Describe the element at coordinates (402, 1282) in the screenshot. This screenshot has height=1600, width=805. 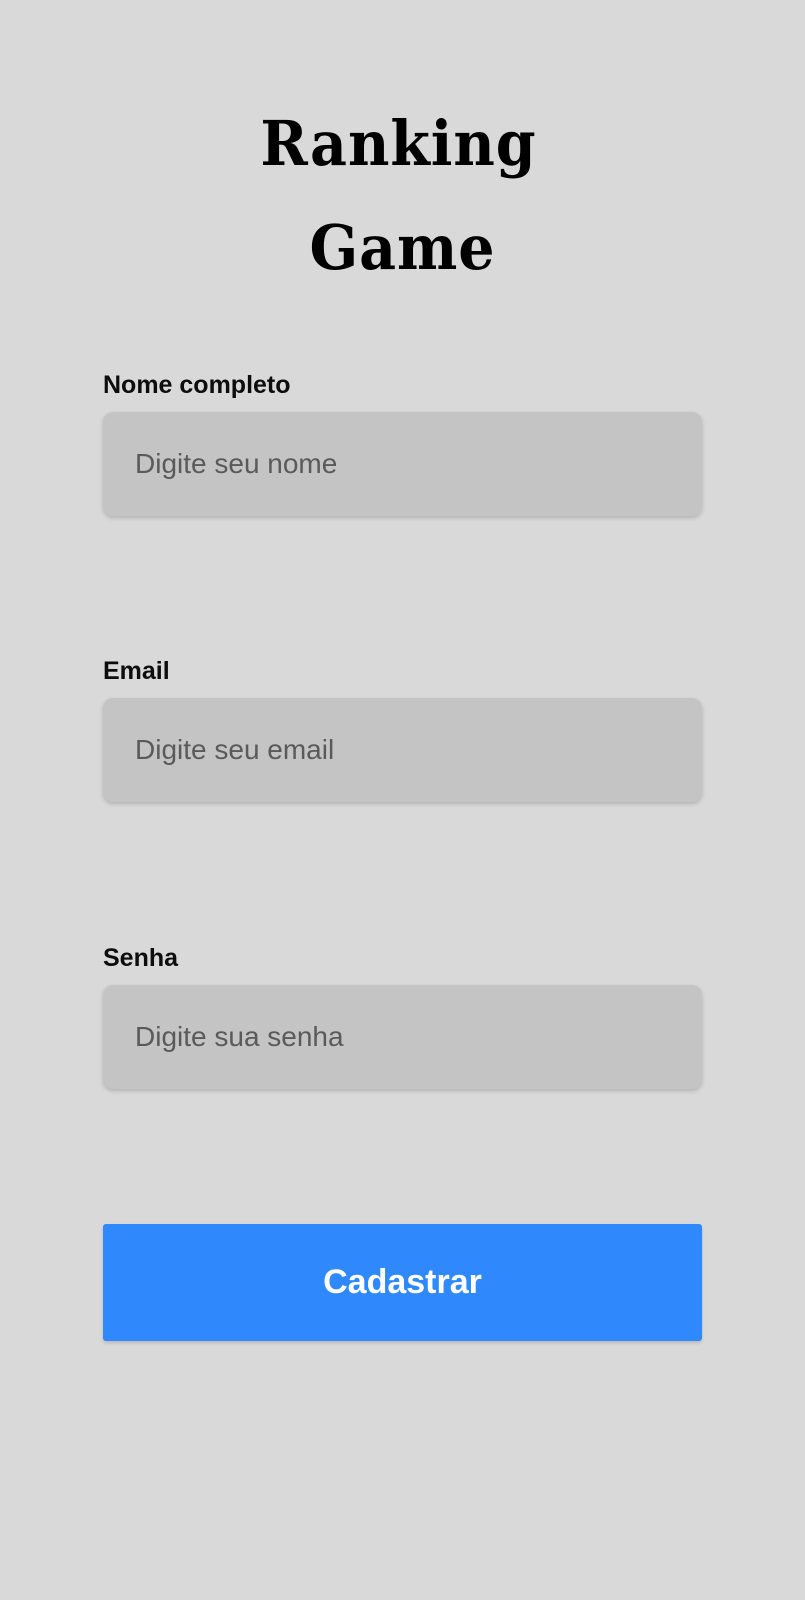
I see `register-button: Cadastrar` at that location.